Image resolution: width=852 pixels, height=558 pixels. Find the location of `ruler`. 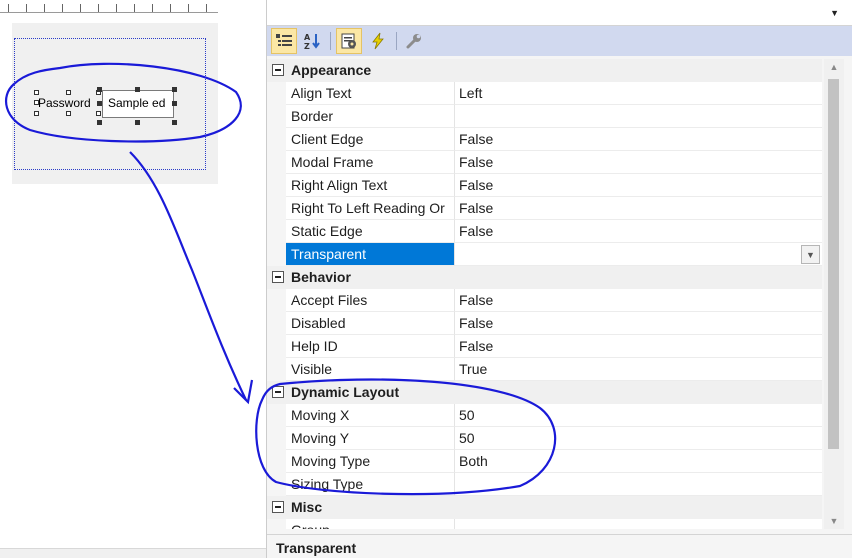

ruler is located at coordinates (133, 7).